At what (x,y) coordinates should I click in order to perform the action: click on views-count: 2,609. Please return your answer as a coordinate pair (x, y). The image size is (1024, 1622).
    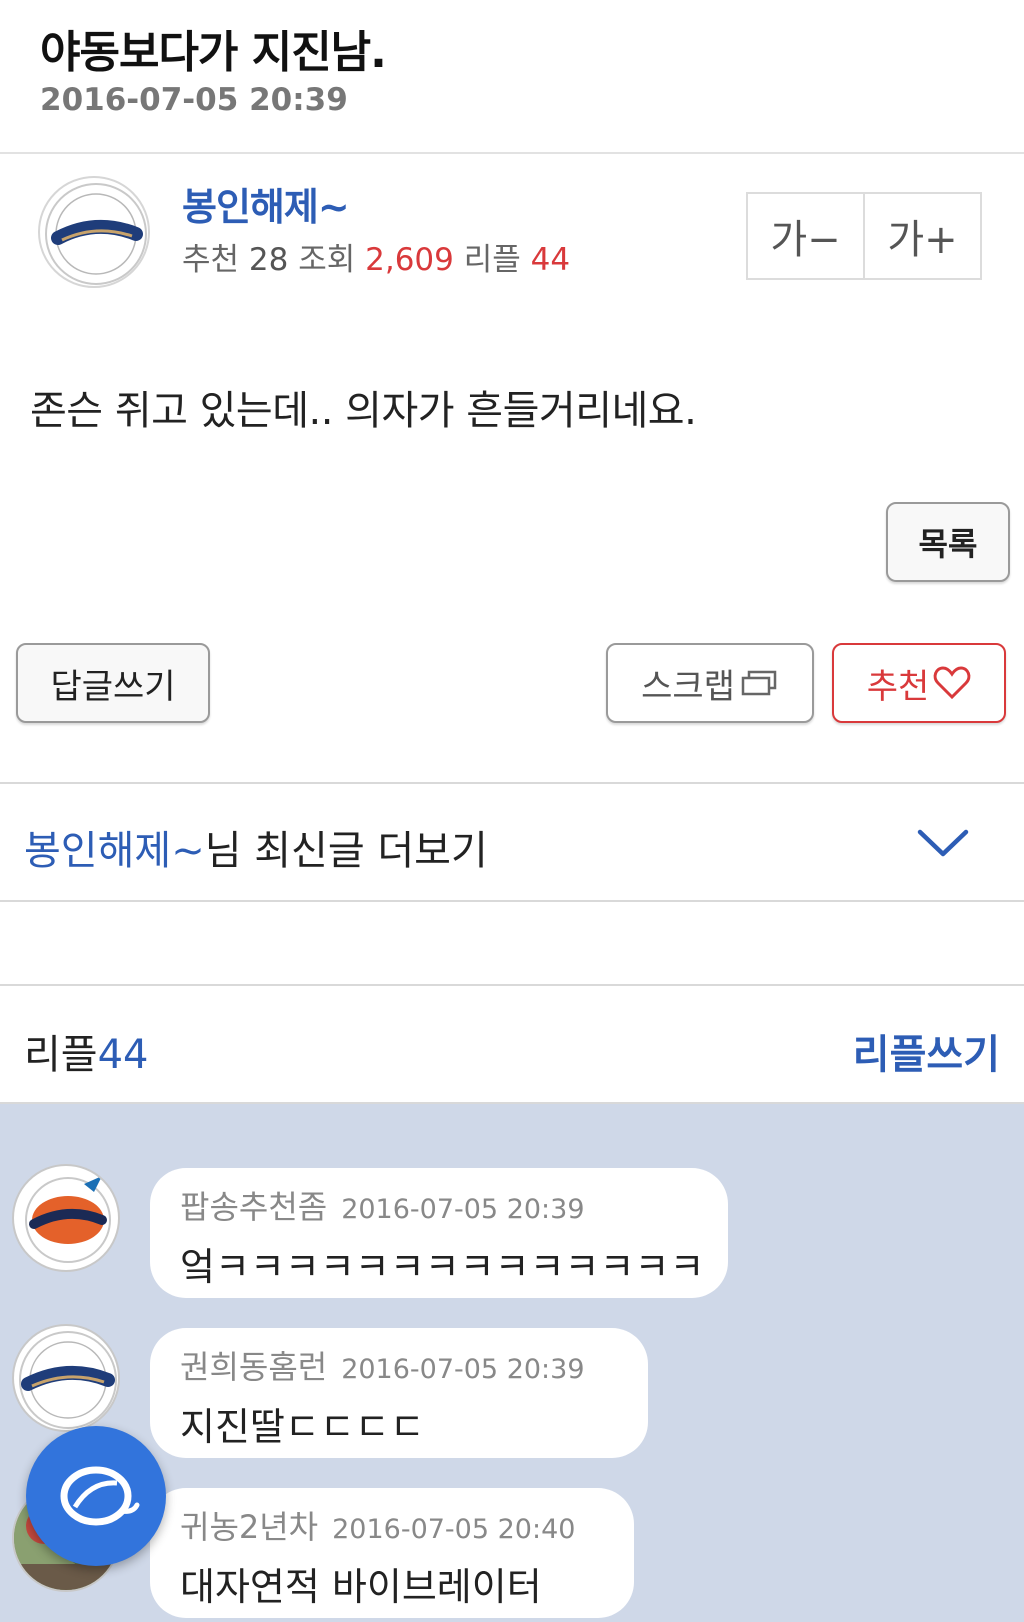
    Looking at the image, I should click on (409, 260).